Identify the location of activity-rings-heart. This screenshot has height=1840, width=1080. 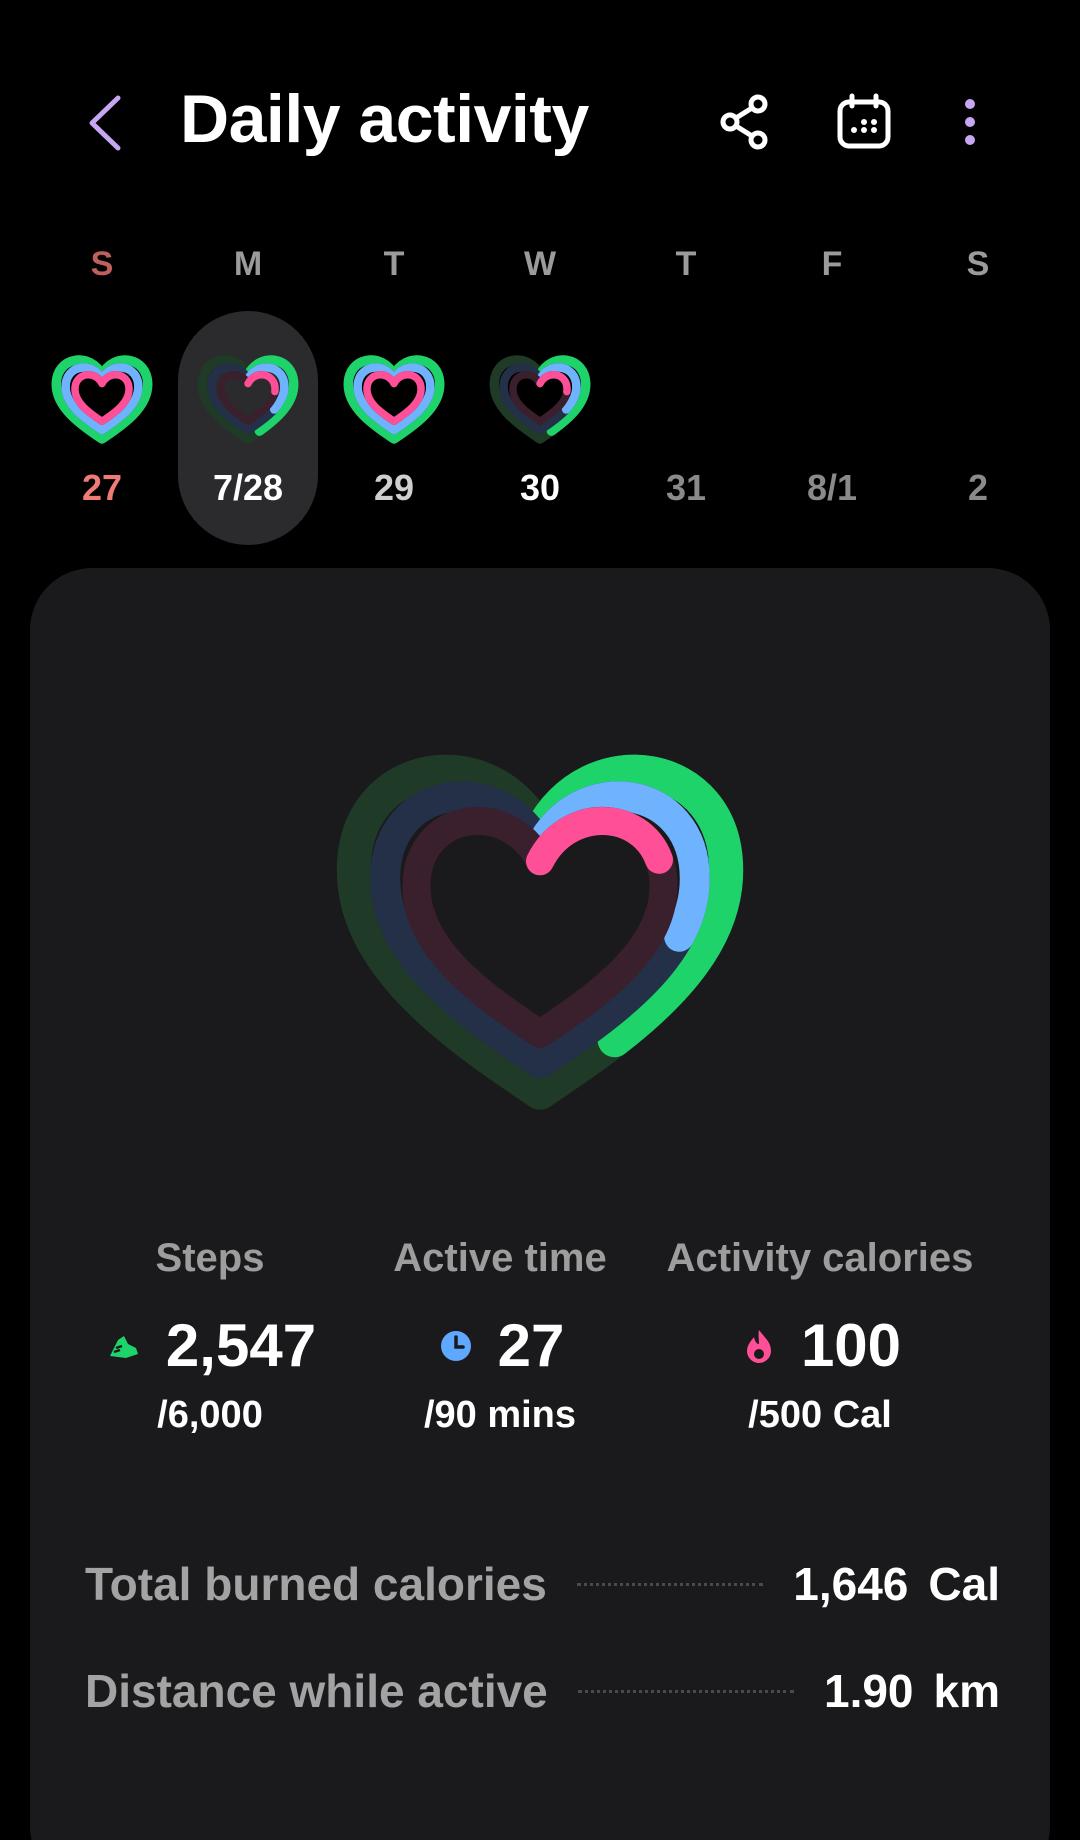
(540, 932).